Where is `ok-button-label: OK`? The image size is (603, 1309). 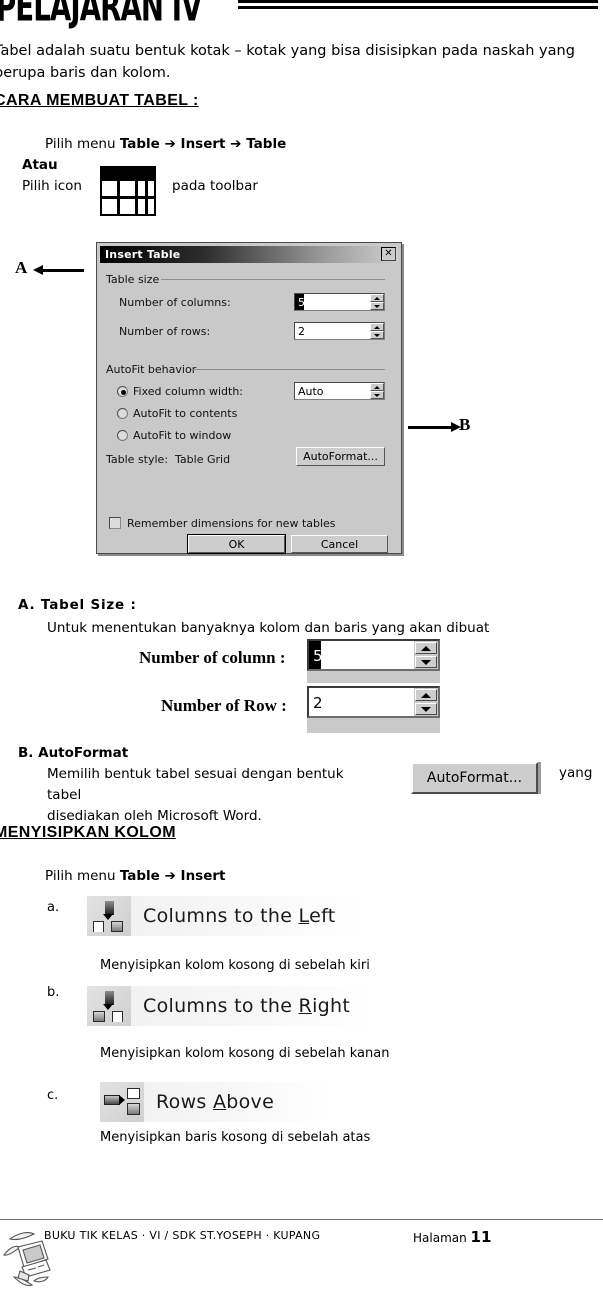 ok-button-label: OK is located at coordinates (236, 544).